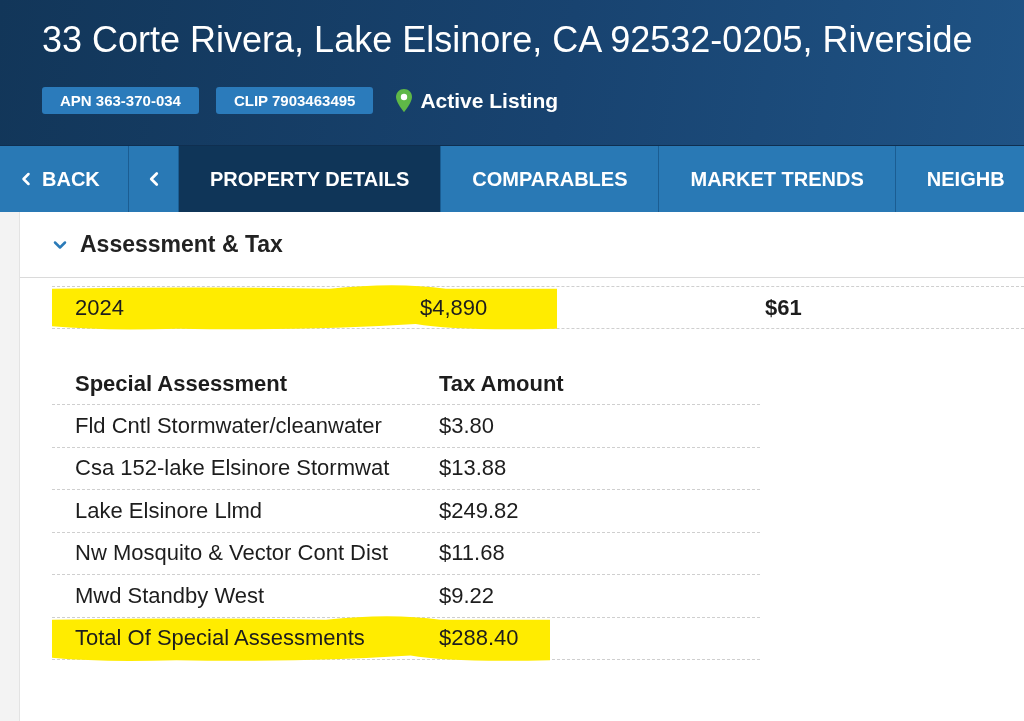  What do you see at coordinates (220, 638) in the screenshot?
I see `table-cell-text: Total Of Special Assessments` at bounding box center [220, 638].